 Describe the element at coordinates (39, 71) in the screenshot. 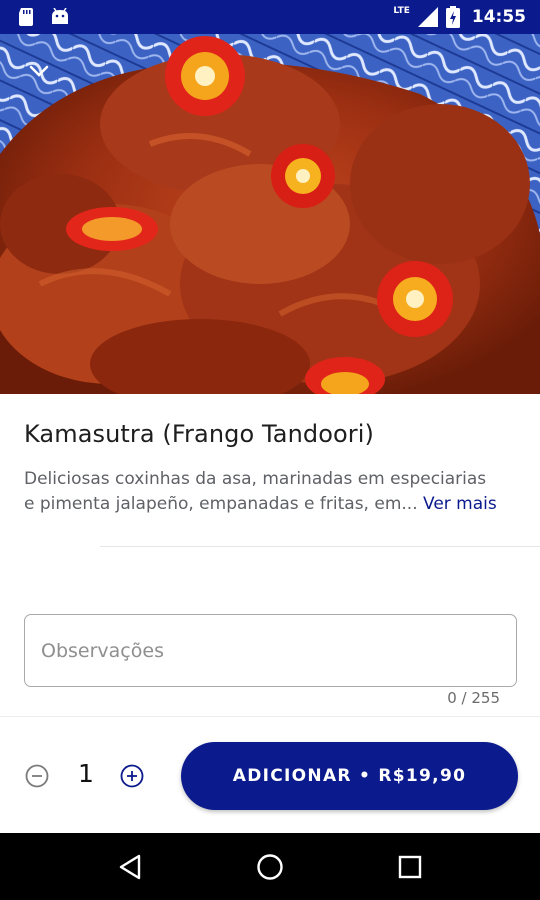

I see `chevron-down-icon` at that location.